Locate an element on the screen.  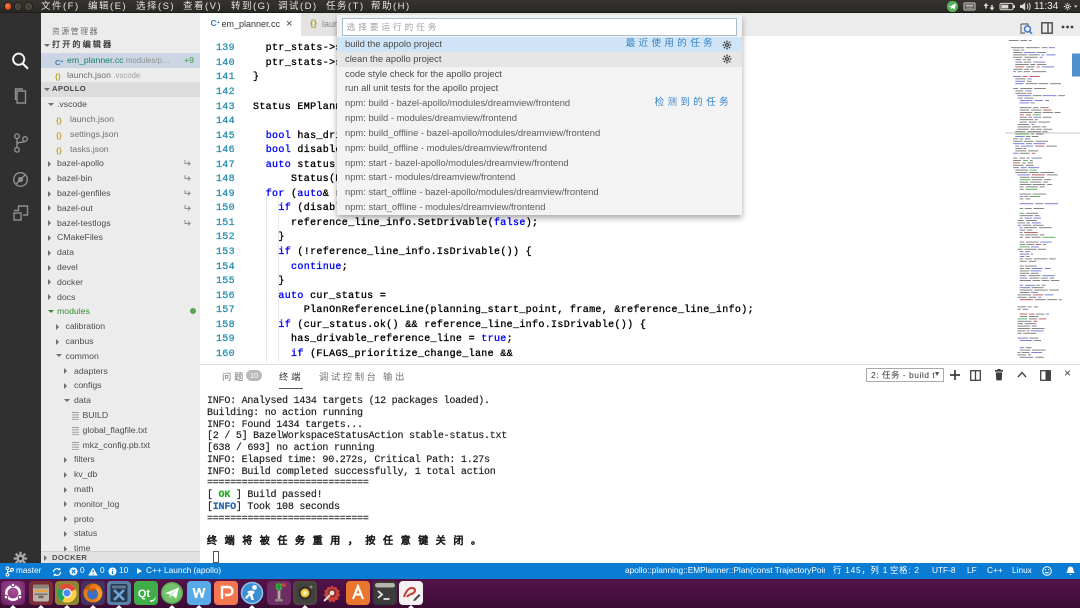
svg-text: Qt is located at coordinates (143, 594).